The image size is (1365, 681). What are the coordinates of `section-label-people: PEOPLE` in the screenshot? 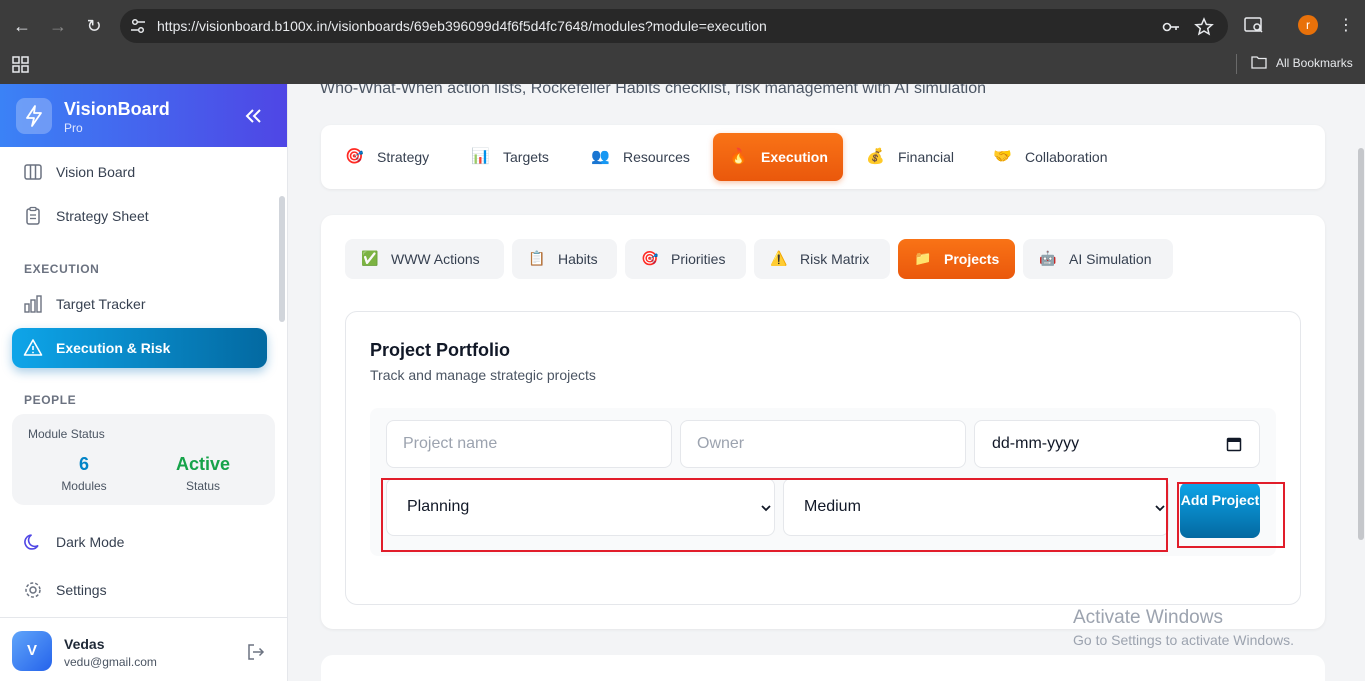 It's located at (50, 400).